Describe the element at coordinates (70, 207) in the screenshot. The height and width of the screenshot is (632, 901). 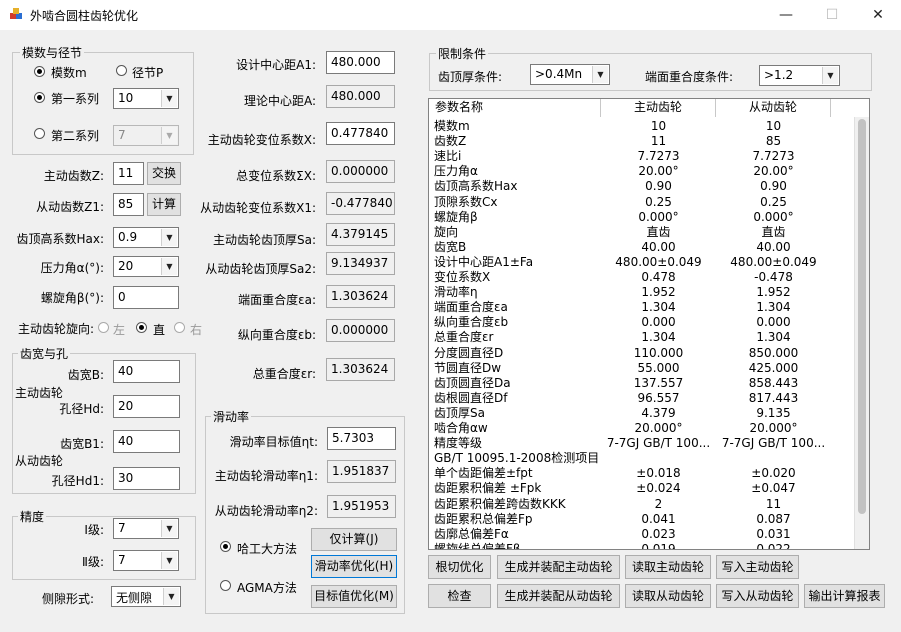
I see `driven-teeth-label: 从动齿数Z1:` at that location.